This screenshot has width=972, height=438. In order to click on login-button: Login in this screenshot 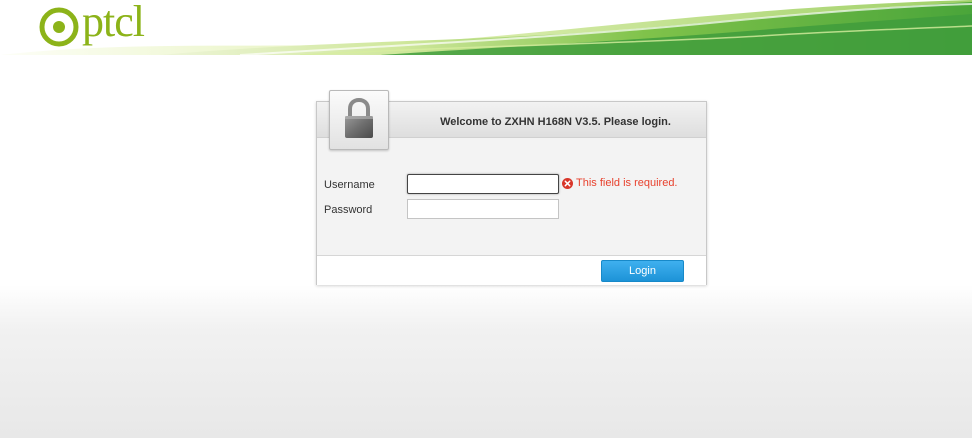, I will do `click(642, 271)`.